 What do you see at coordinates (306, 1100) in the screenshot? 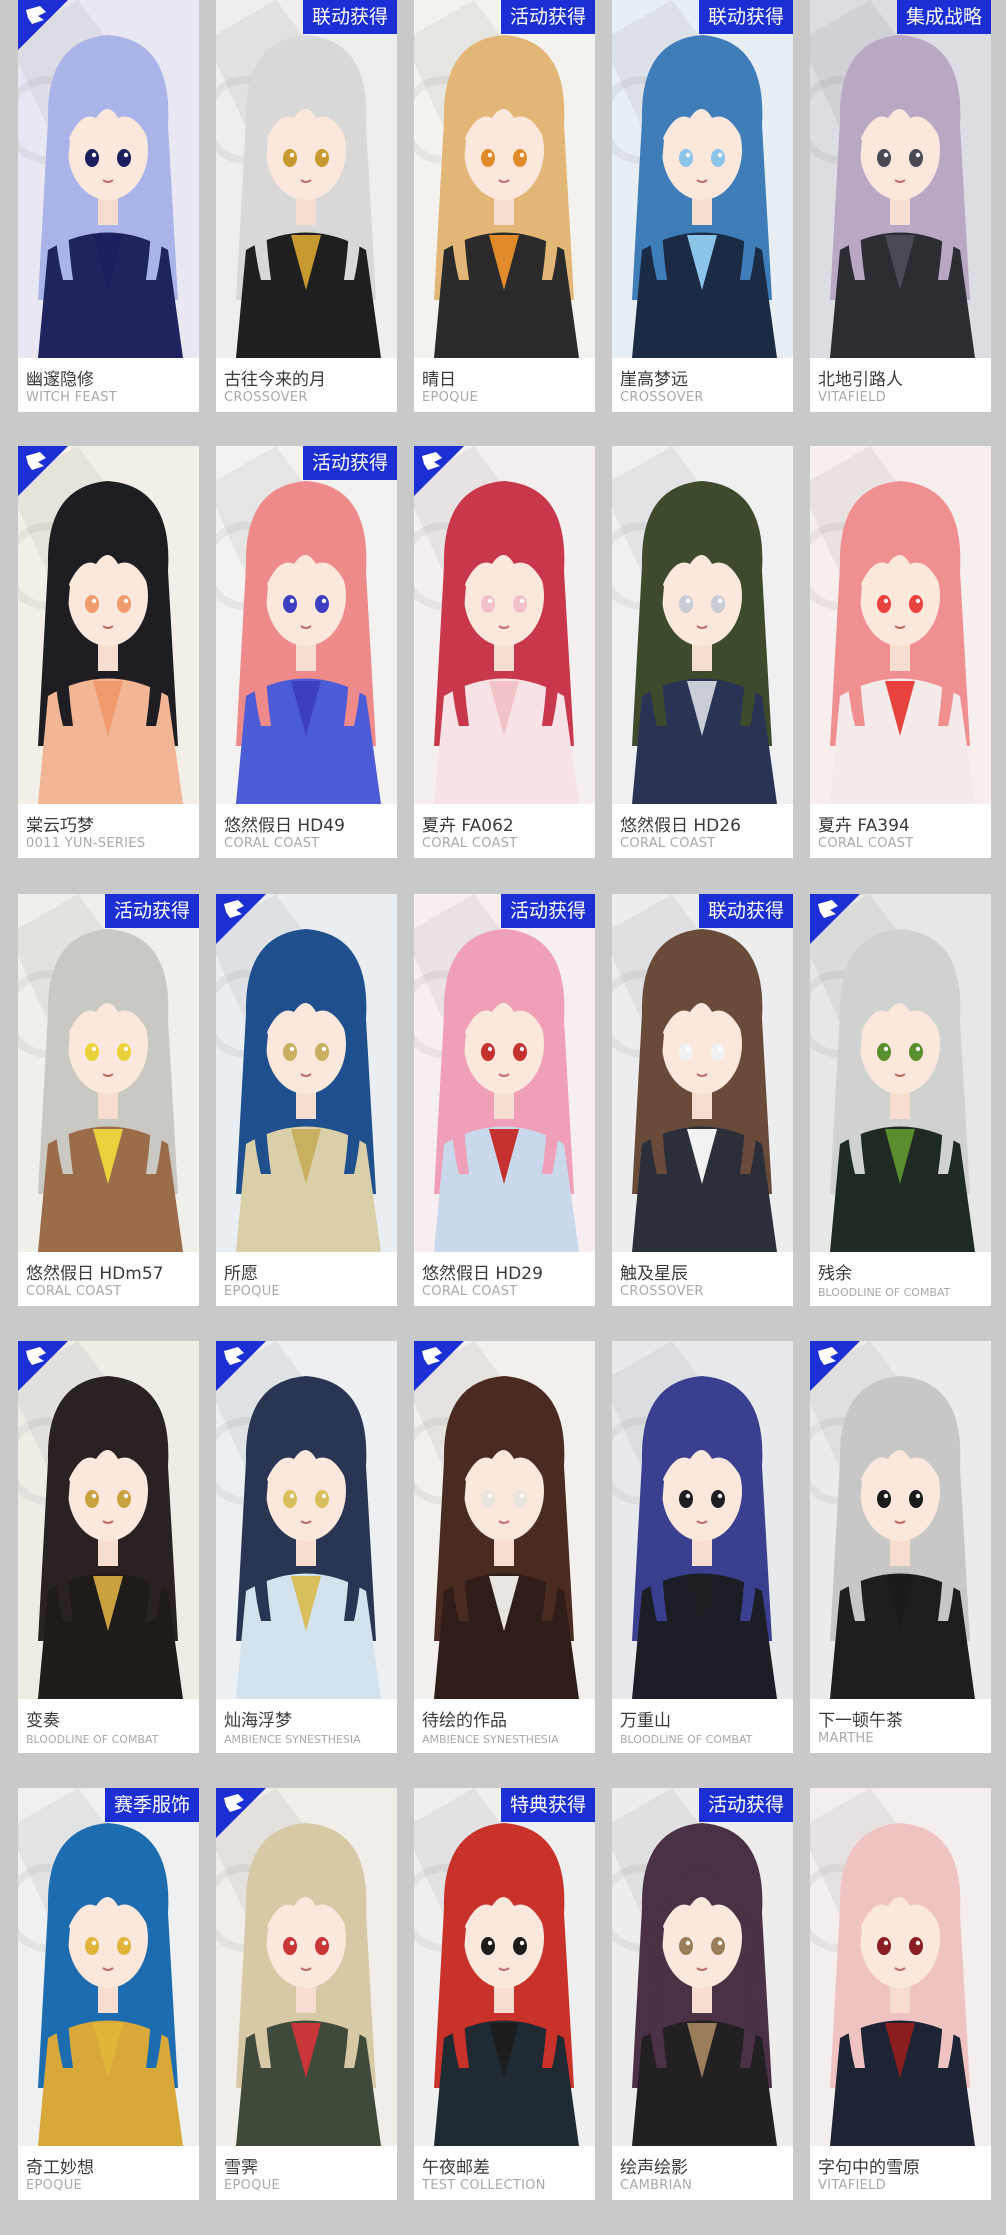
I see `skin-card: 所愿 EPOQUE` at bounding box center [306, 1100].